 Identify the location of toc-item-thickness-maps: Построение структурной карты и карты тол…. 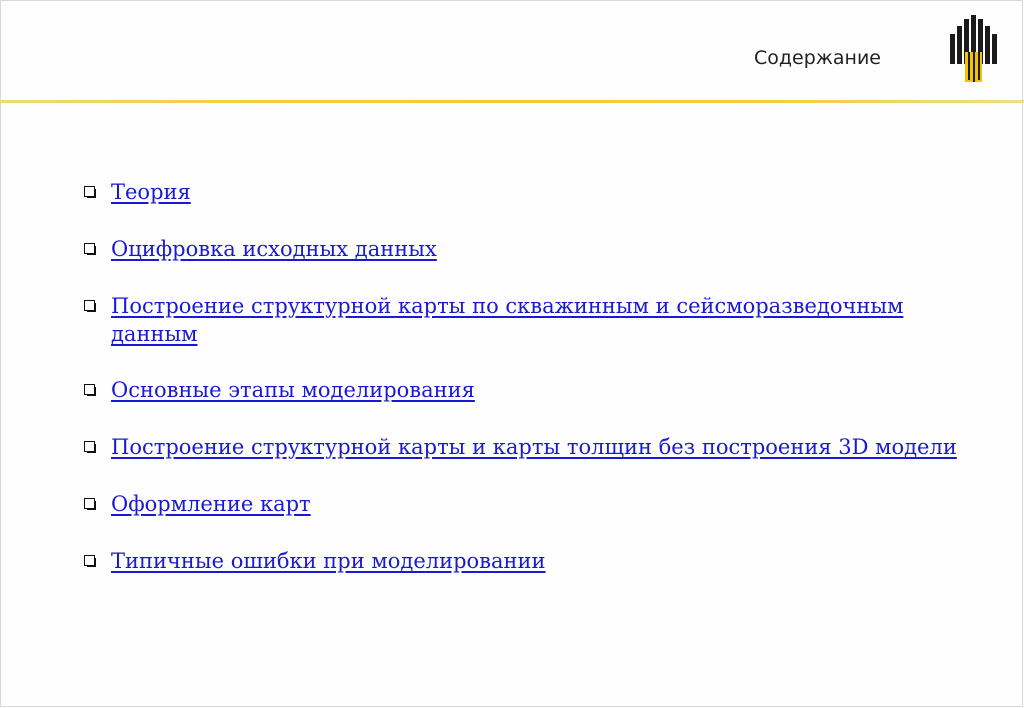
(532, 447).